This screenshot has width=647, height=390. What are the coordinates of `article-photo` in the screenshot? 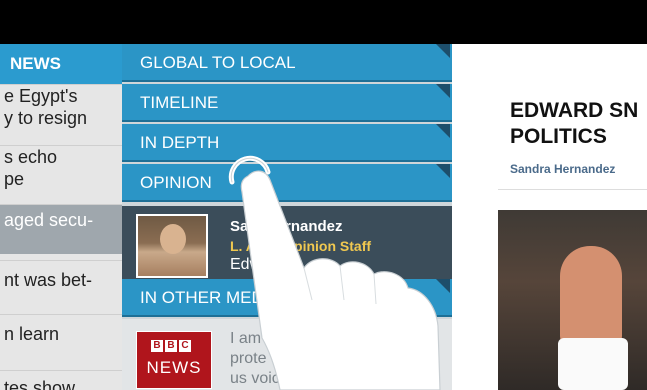 It's located at (572, 300).